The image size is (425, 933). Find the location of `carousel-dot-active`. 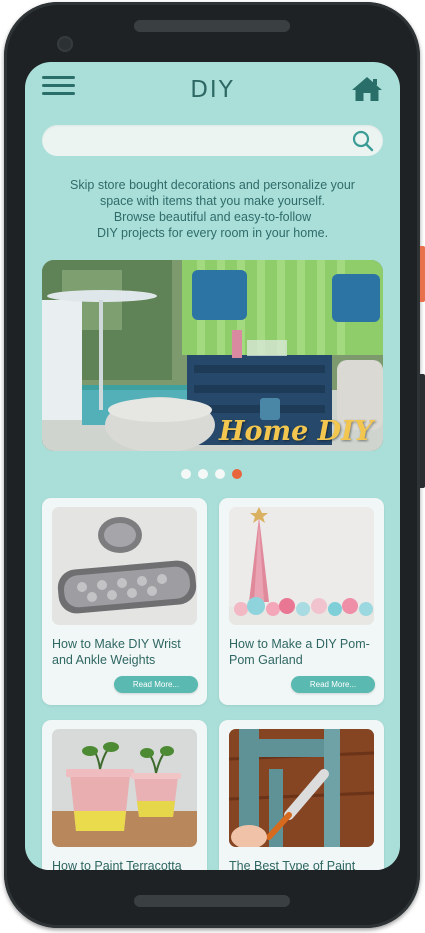

carousel-dot-active is located at coordinates (237, 474).